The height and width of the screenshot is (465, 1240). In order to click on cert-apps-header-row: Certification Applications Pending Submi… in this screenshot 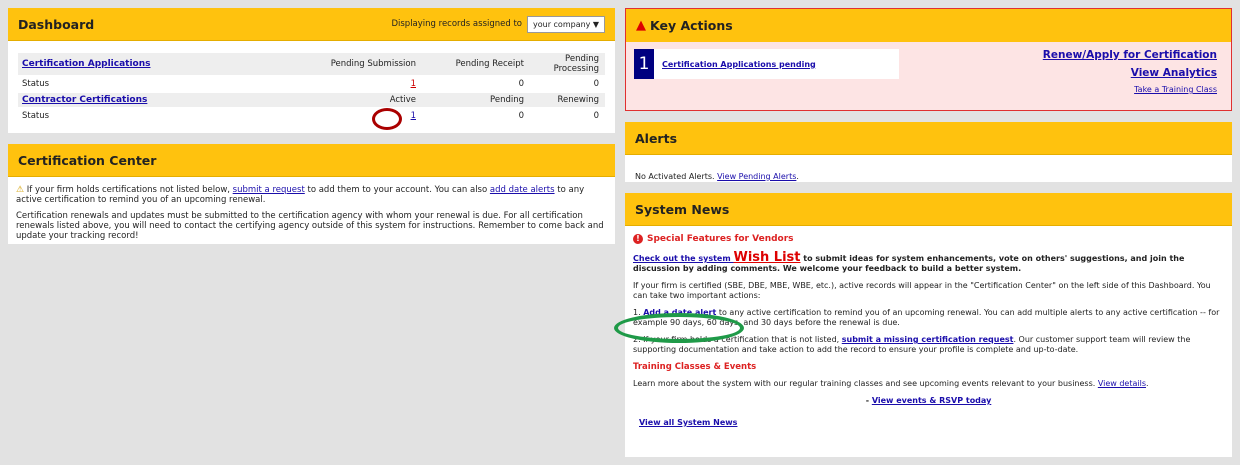, I will do `click(311, 64)`.